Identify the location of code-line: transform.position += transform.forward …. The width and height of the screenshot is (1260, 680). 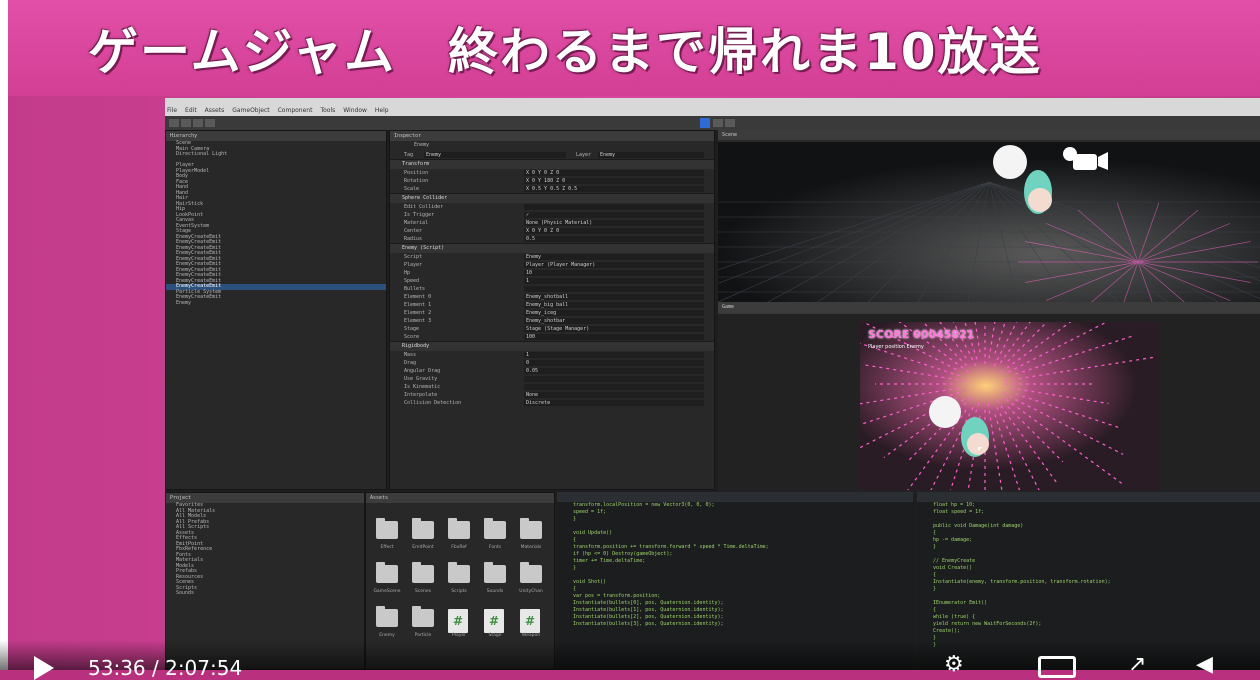
(671, 547).